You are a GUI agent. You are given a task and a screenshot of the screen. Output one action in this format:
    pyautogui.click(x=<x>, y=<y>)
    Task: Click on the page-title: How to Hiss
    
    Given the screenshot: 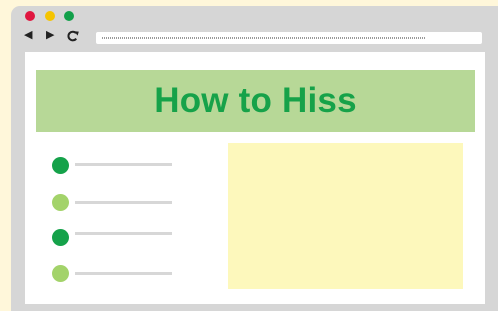 What is the action you would take?
    pyautogui.click(x=255, y=100)
    